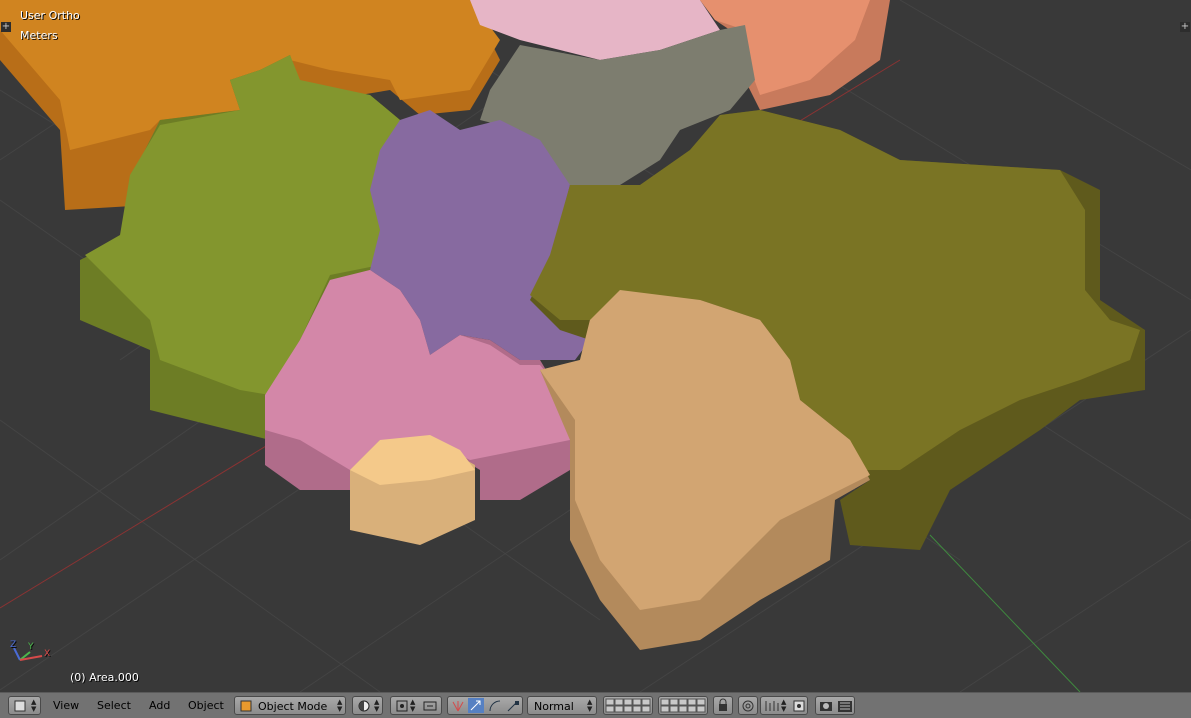 This screenshot has height=718, width=1191. I want to click on lock-layers-button, so click(723, 705).